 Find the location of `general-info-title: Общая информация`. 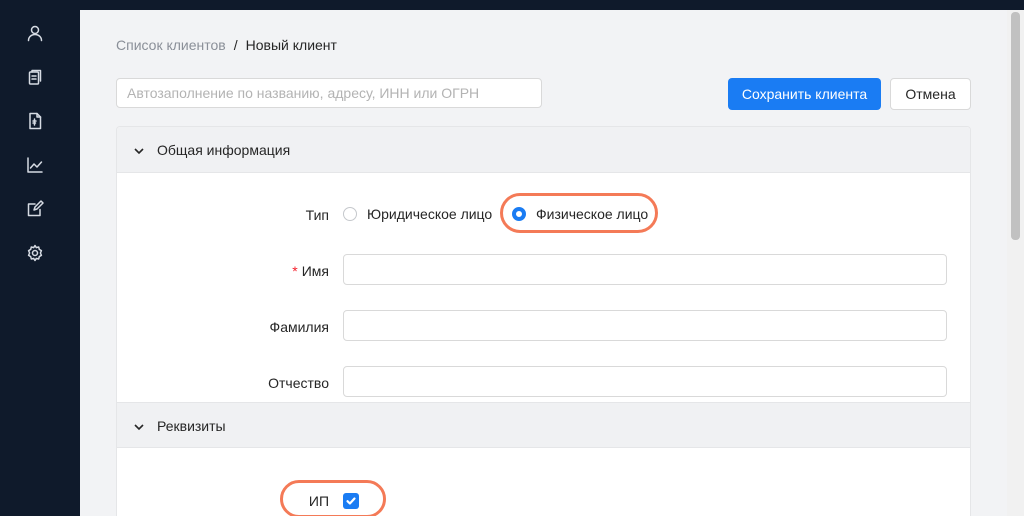

general-info-title: Общая информация is located at coordinates (224, 150).